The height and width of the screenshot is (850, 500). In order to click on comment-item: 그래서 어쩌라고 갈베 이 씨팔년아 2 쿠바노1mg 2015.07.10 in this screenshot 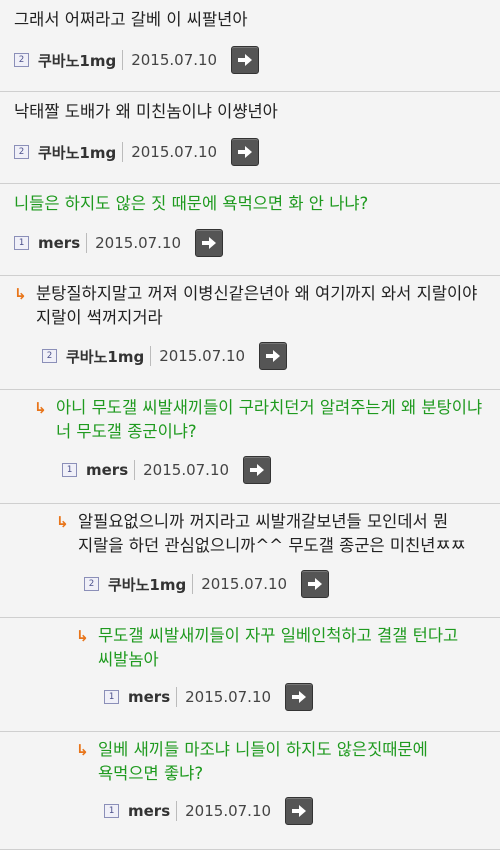, I will do `click(250, 46)`.